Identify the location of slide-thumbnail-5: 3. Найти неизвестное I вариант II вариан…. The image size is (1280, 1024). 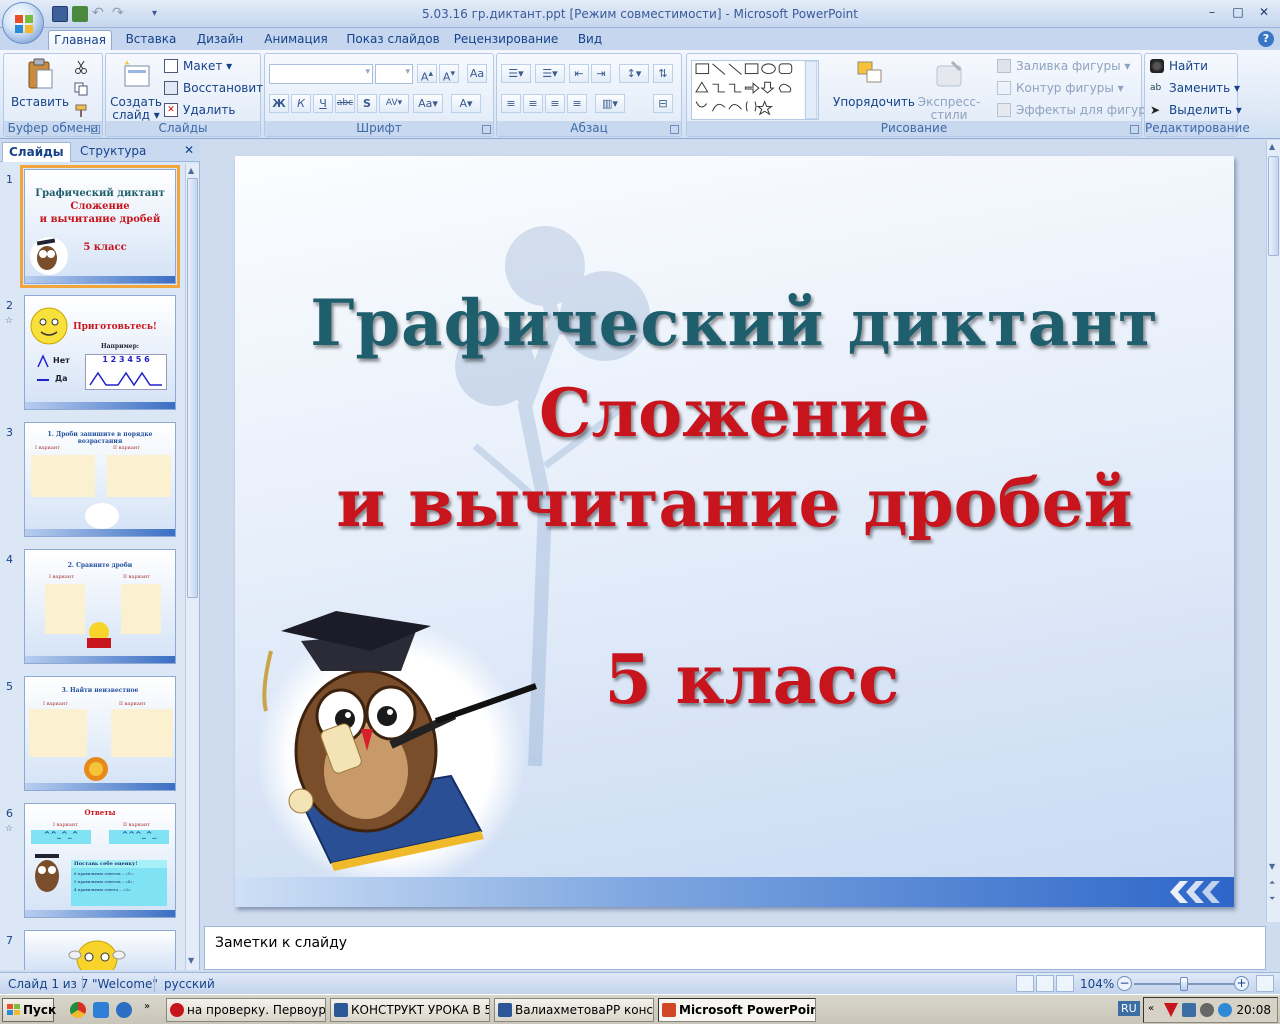
(100, 733).